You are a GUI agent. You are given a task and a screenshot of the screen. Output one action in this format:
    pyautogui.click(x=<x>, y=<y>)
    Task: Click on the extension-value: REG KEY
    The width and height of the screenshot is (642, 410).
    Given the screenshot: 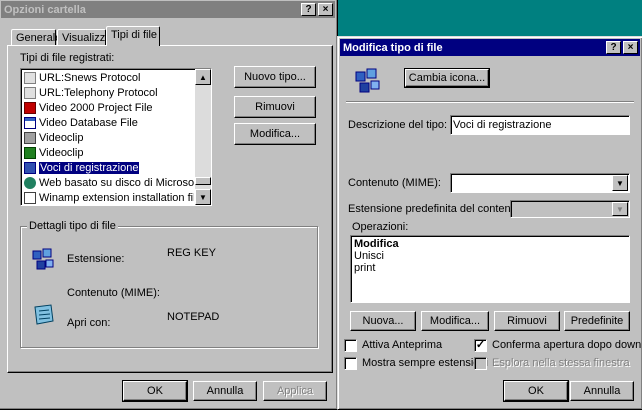 What is the action you would take?
    pyautogui.click(x=191, y=253)
    